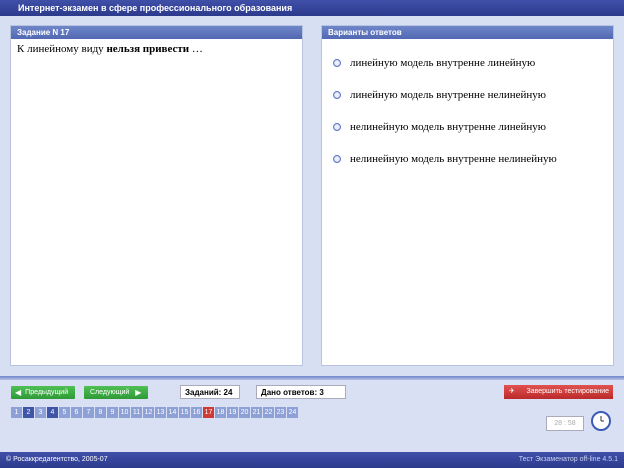 Image resolution: width=624 pixels, height=468 pixels. I want to click on arrow-right-icon: ▶, so click(138, 392).